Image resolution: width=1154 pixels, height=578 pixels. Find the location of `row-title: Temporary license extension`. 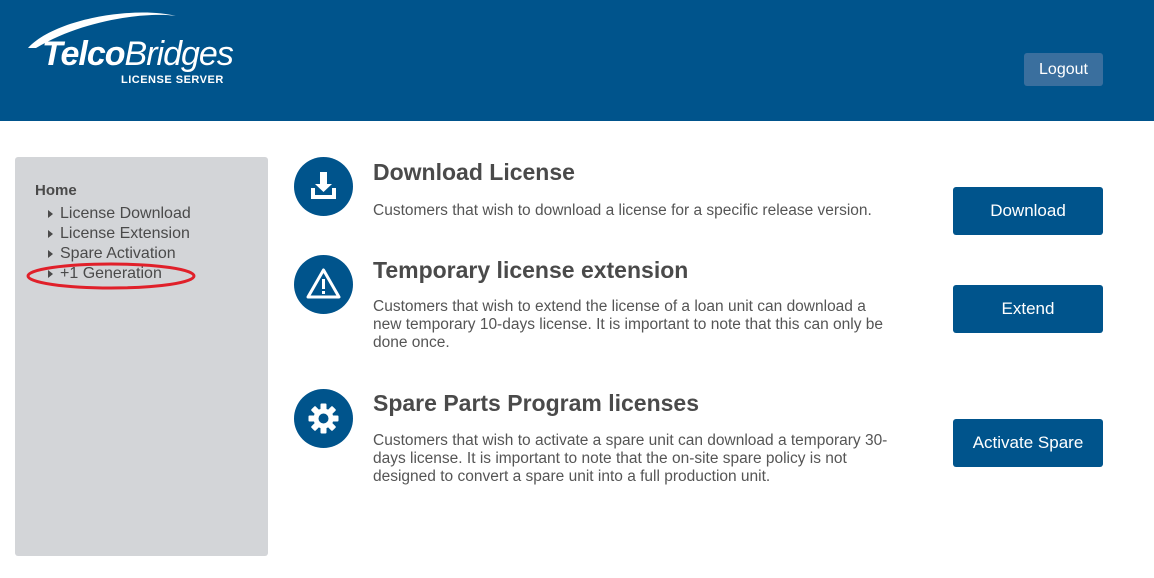

row-title: Temporary license extension is located at coordinates (531, 270).